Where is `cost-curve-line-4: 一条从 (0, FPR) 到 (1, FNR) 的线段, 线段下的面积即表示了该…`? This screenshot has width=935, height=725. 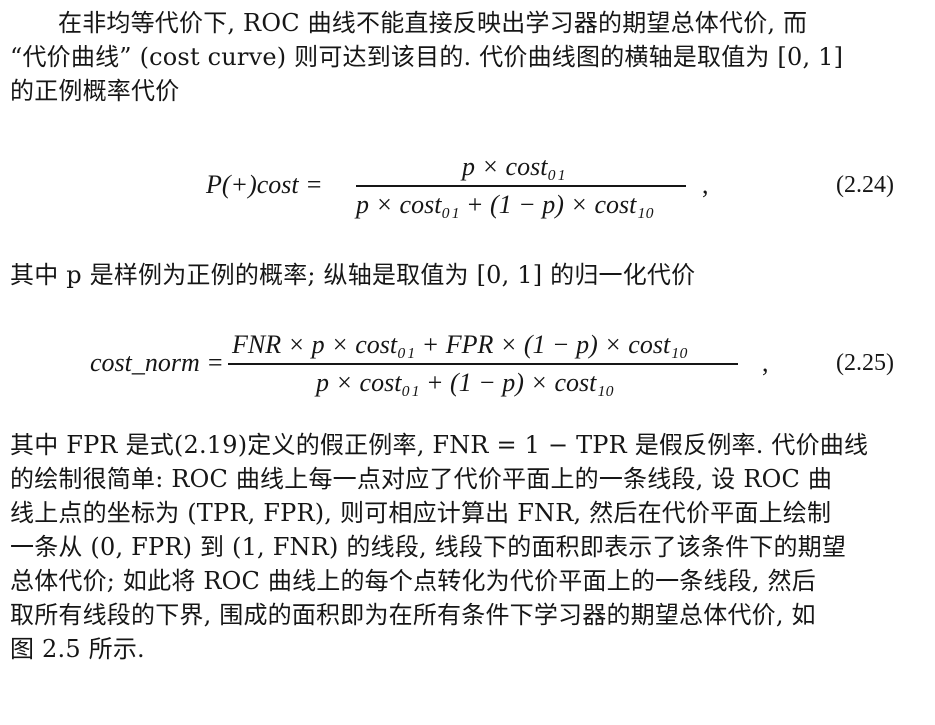 cost-curve-line-4: 一条从 (0, FPR) 到 (1, FNR) 的线段, 线段下的面积即表示了该… is located at coordinates (428, 547).